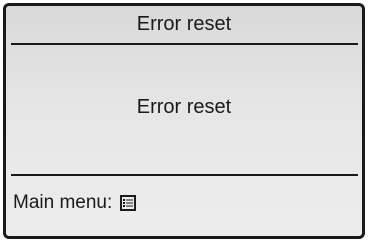 This screenshot has height=243, width=370. What do you see at coordinates (184, 107) in the screenshot?
I see `status-message: Error reset` at bounding box center [184, 107].